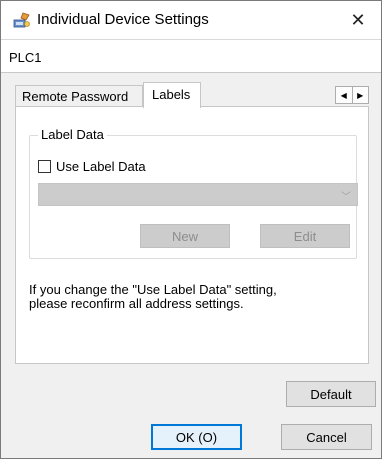 This screenshot has height=459, width=382. Describe the element at coordinates (361, 95) in the screenshot. I see `scroll-right-icon: ▶` at that location.